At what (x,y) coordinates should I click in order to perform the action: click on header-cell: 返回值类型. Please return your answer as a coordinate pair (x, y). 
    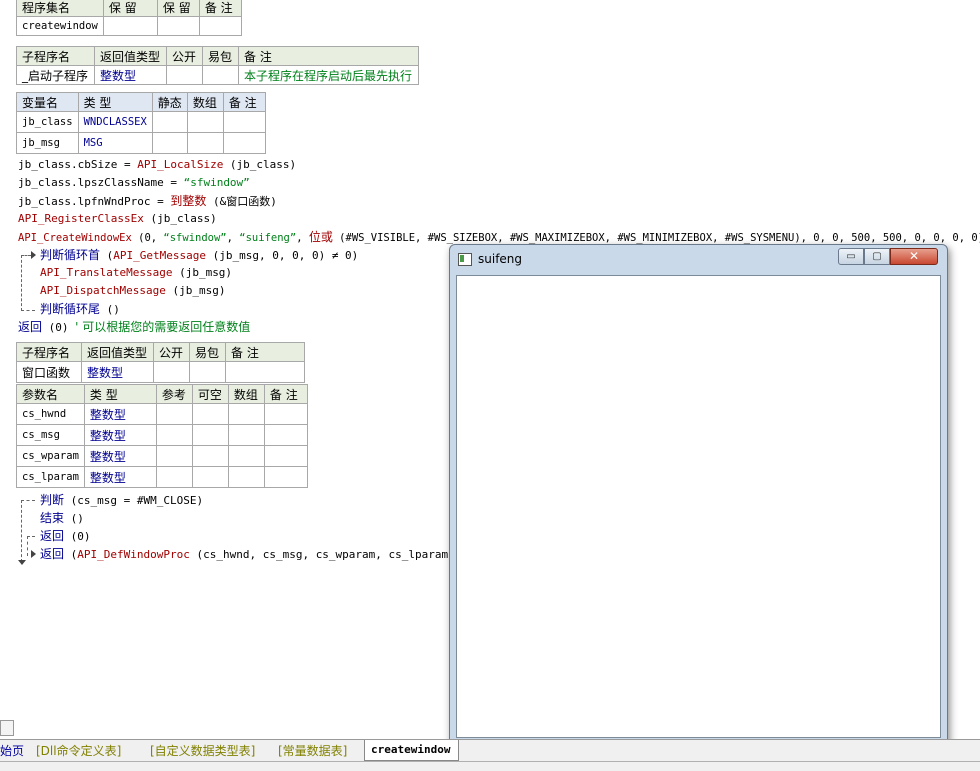
    Looking at the image, I should click on (117, 352).